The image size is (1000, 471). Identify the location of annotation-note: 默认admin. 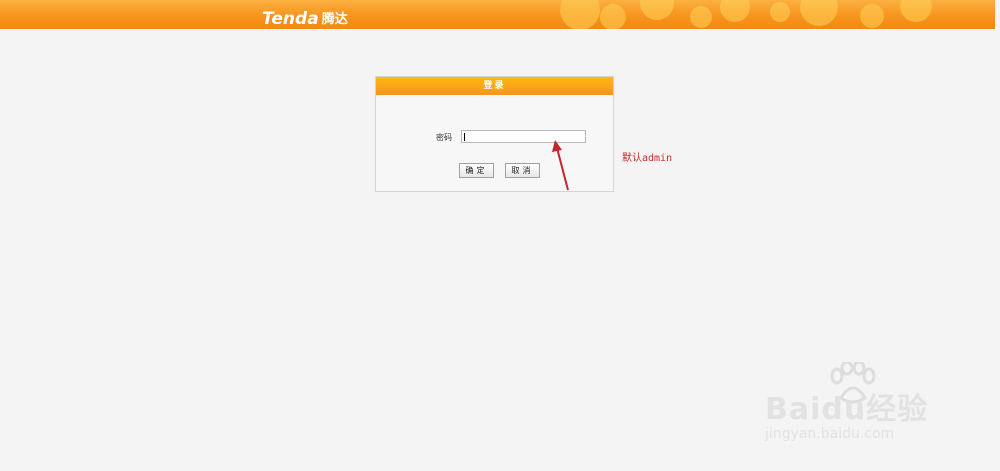
(647, 158).